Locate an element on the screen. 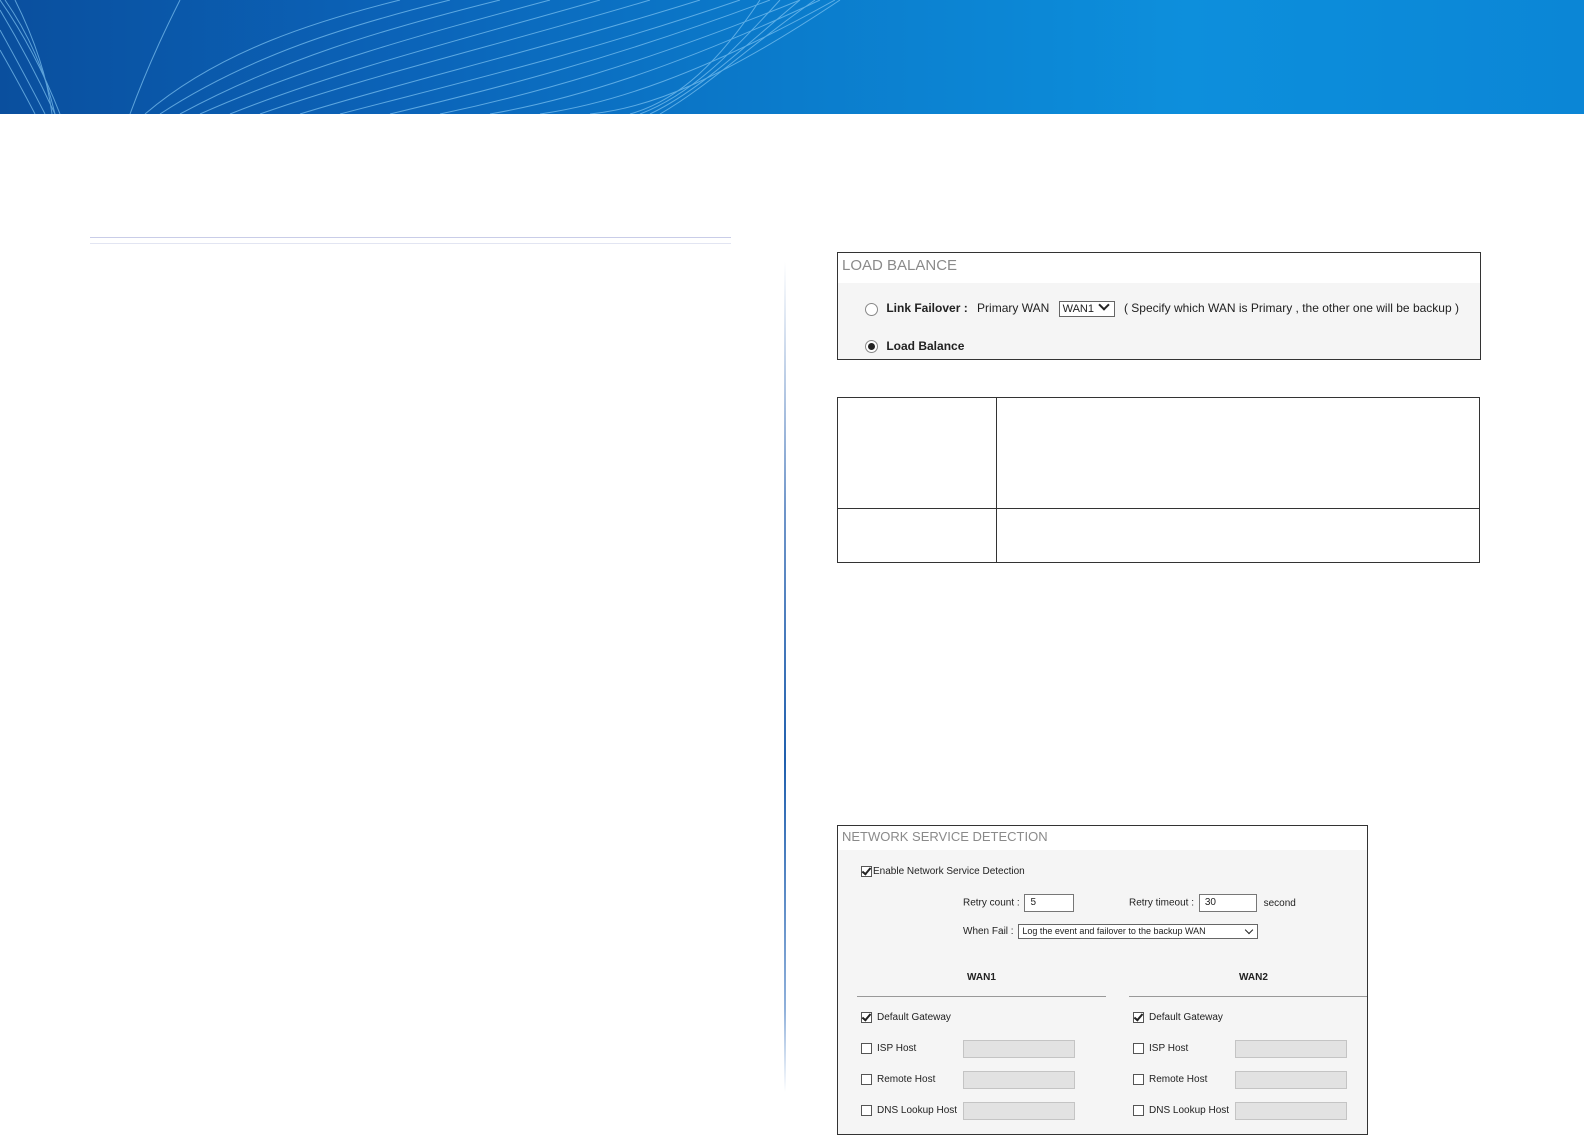 This screenshot has width=1584, height=1146. wan1-isp-host-input is located at coordinates (1019, 1049).